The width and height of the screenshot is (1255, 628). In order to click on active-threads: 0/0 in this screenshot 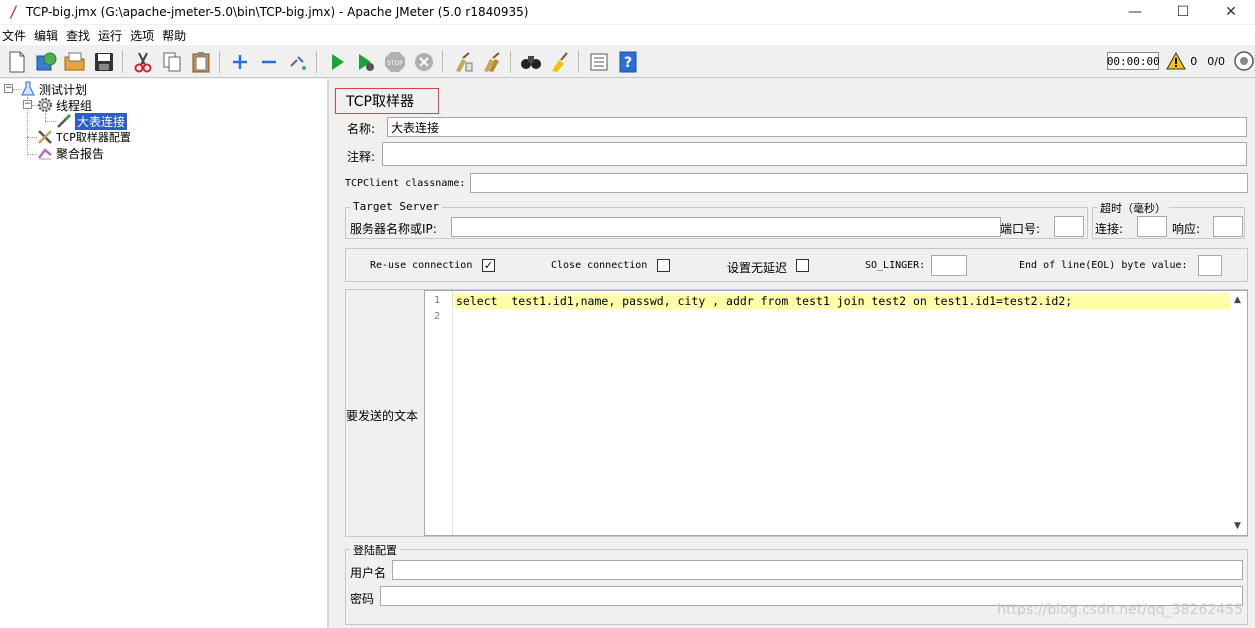, I will do `click(1216, 61)`.